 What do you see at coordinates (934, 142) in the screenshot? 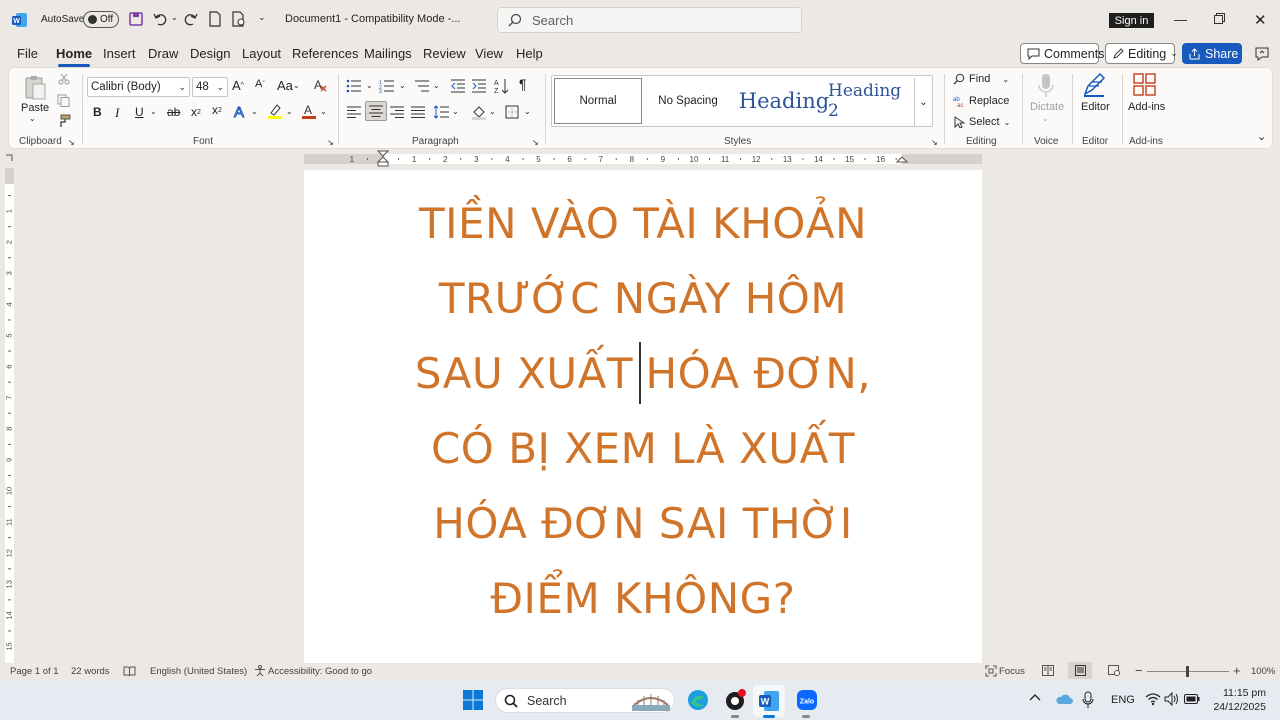
I see `styles-launcher-icon: ↘` at bounding box center [934, 142].